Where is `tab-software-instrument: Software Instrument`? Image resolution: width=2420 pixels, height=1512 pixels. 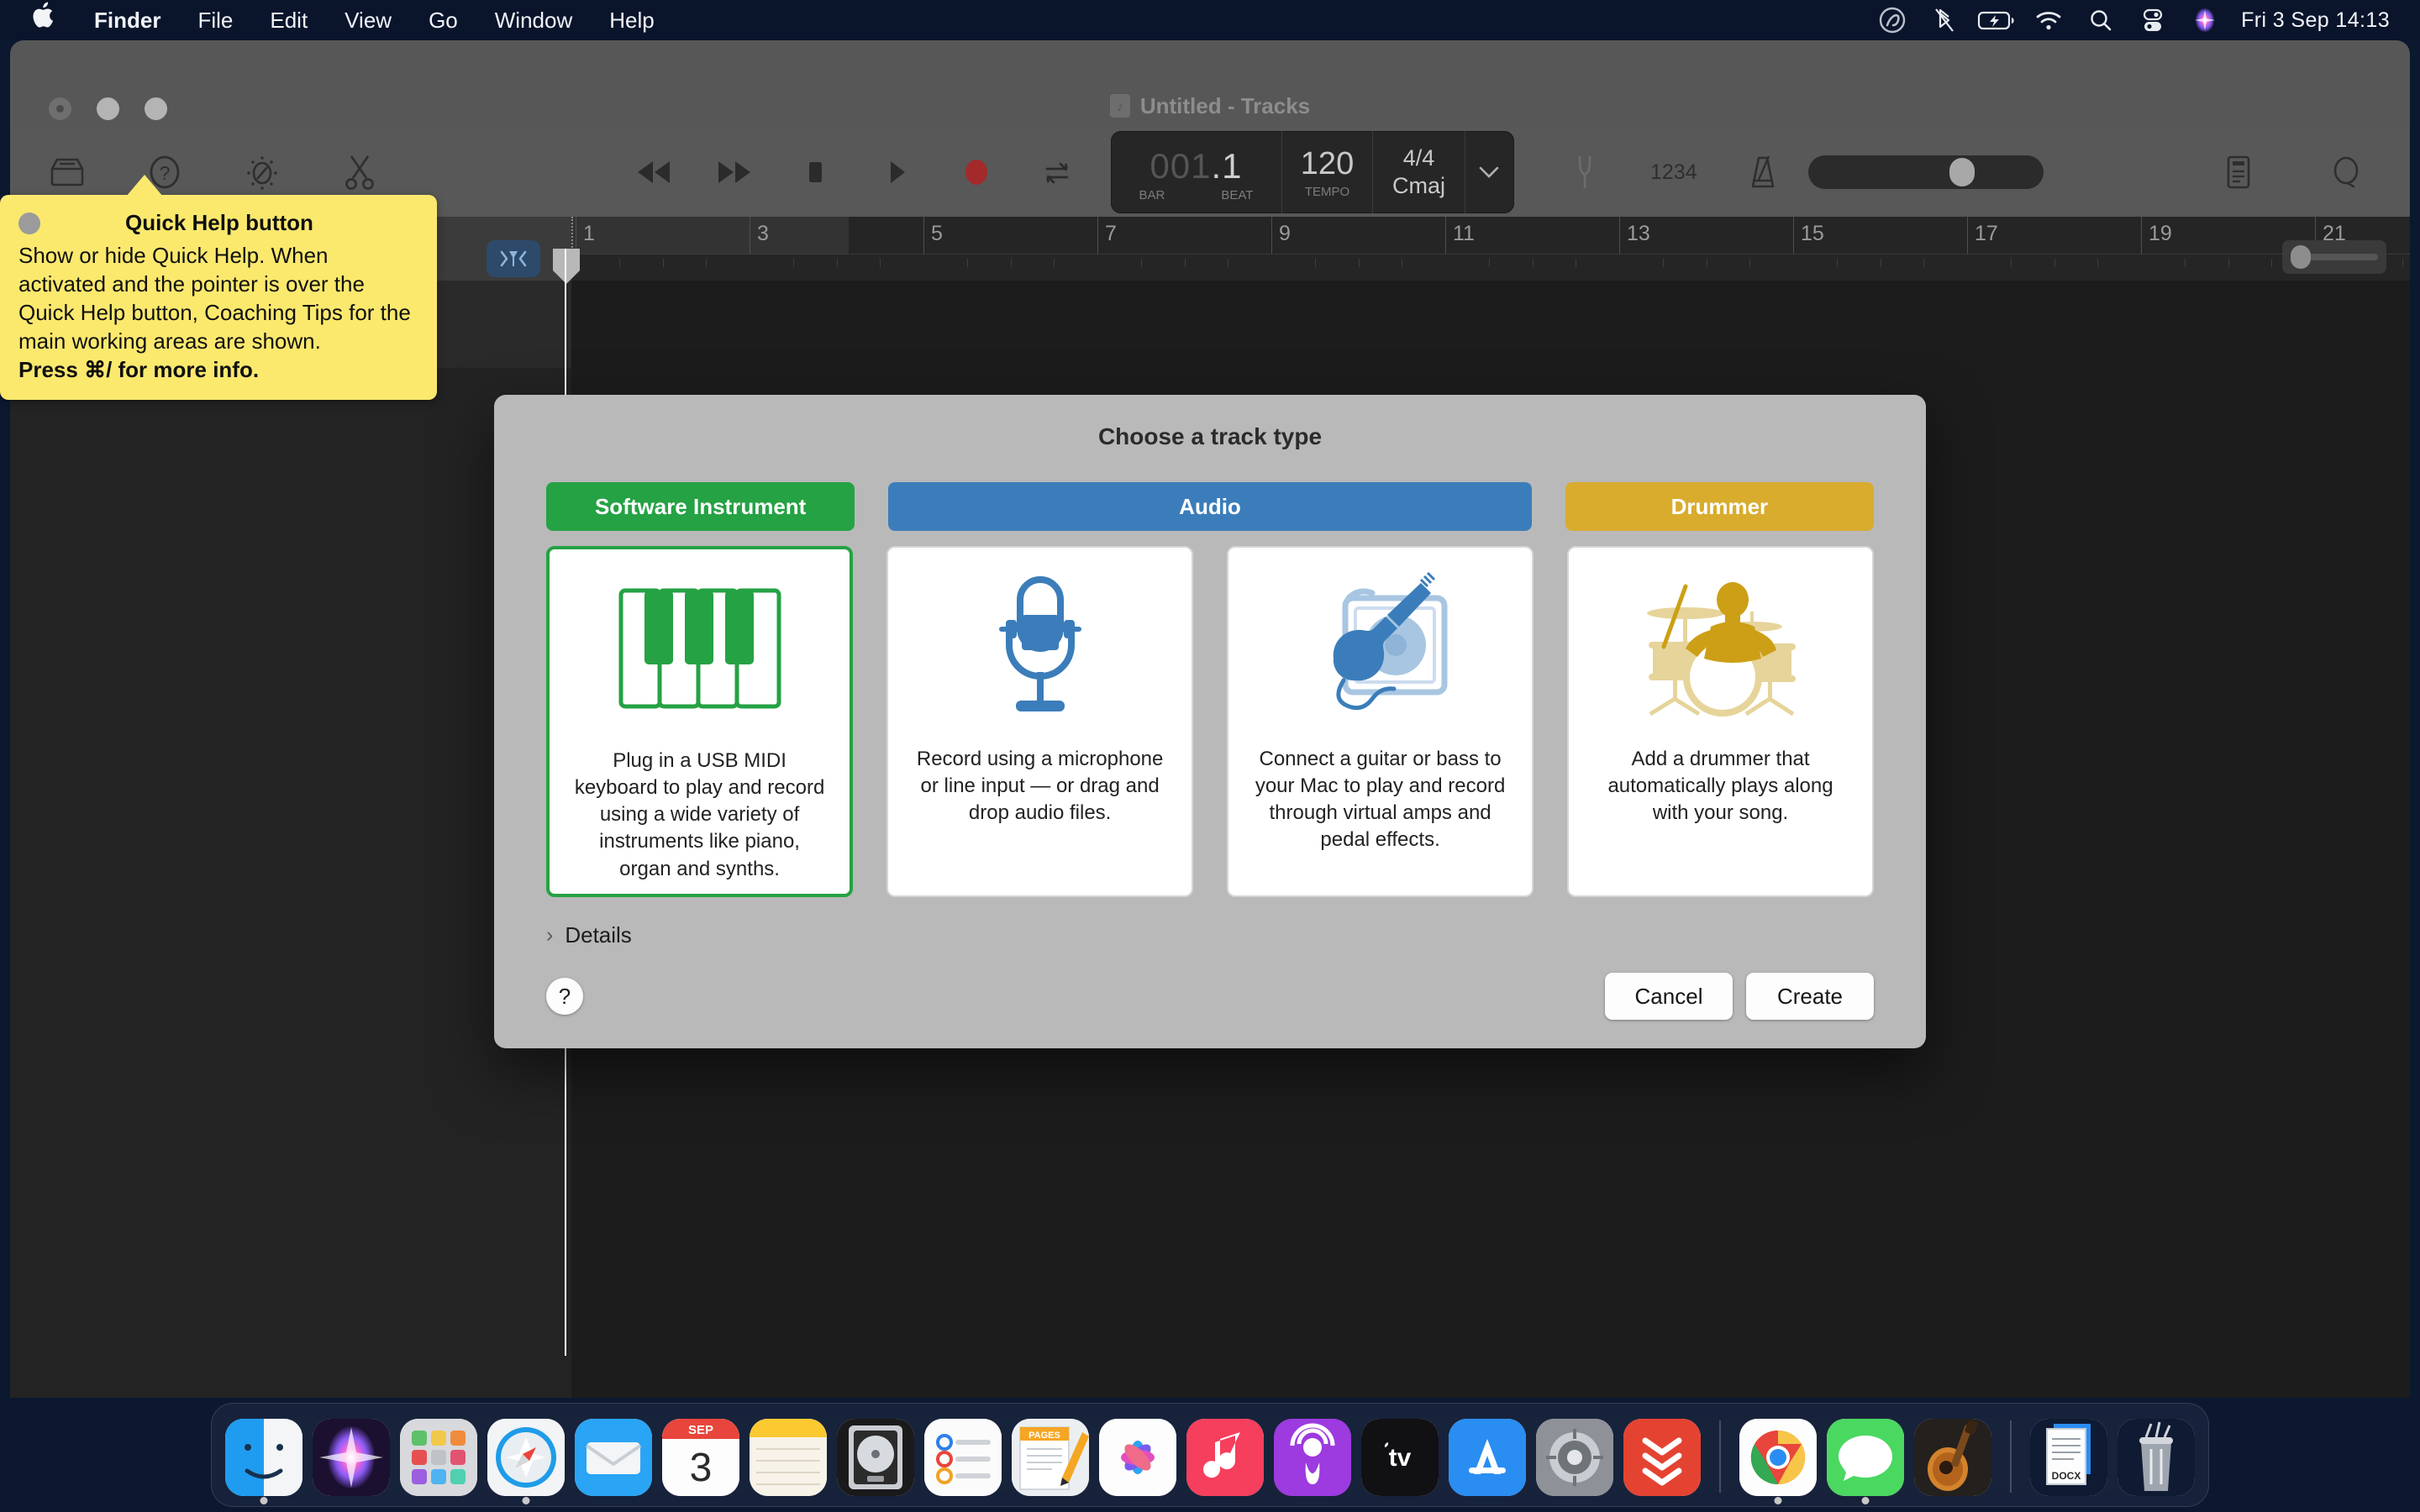
tab-software-instrument: Software Instrument is located at coordinates (701, 506).